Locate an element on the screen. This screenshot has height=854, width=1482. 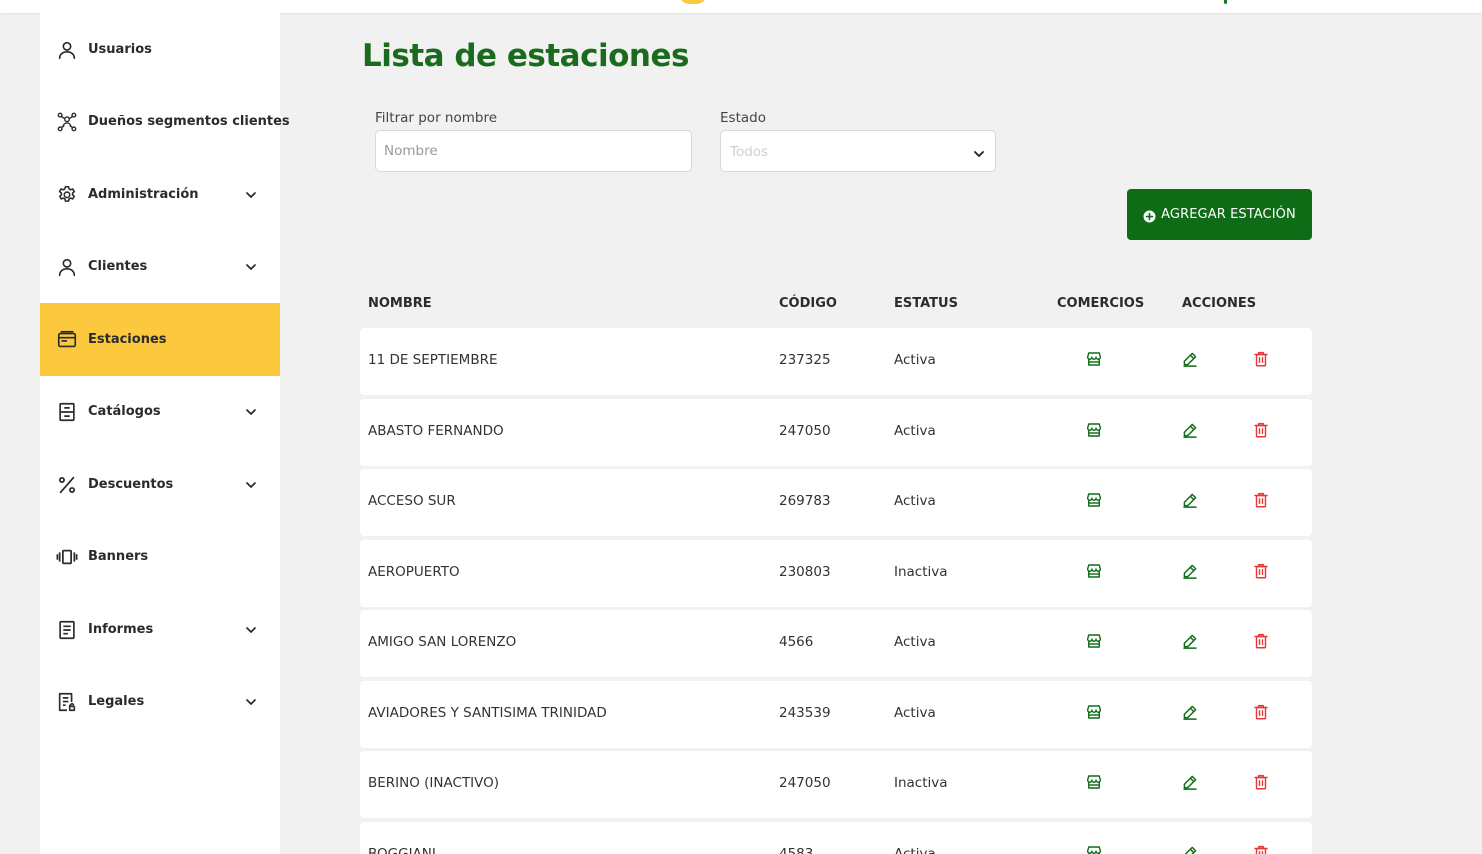
sidebar-item-descuentos: Descuentos is located at coordinates (160, 484).